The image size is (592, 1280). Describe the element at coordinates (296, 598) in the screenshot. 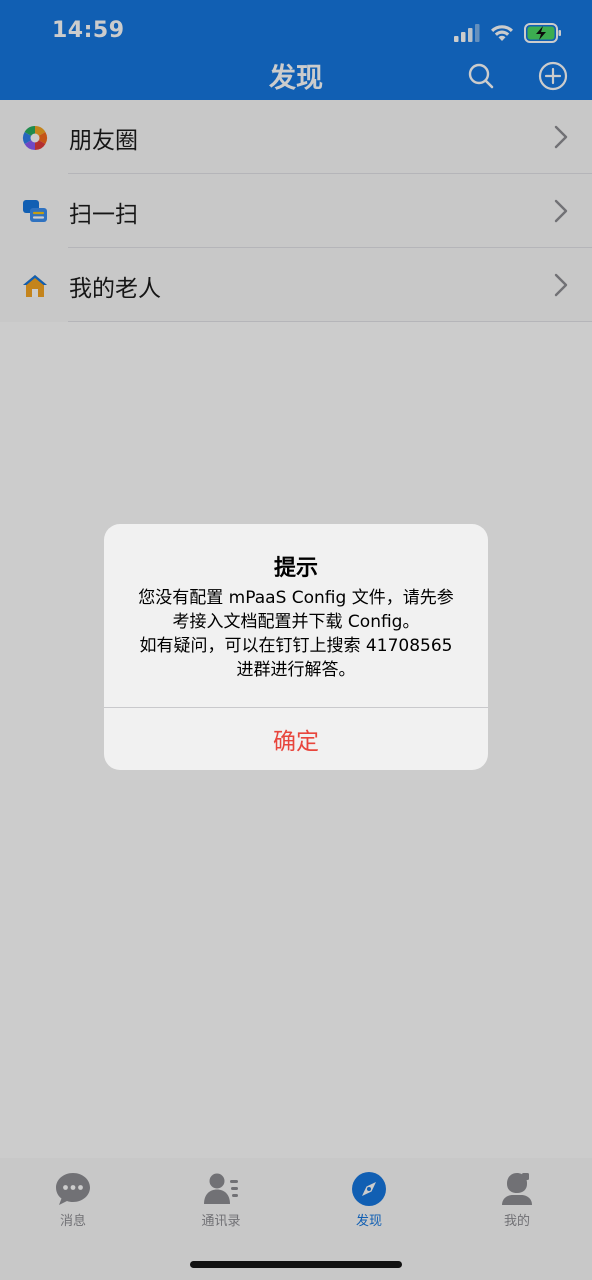

I see `alert-message-line: 您没有配置 mPaaS Config 文件，请先参` at that location.